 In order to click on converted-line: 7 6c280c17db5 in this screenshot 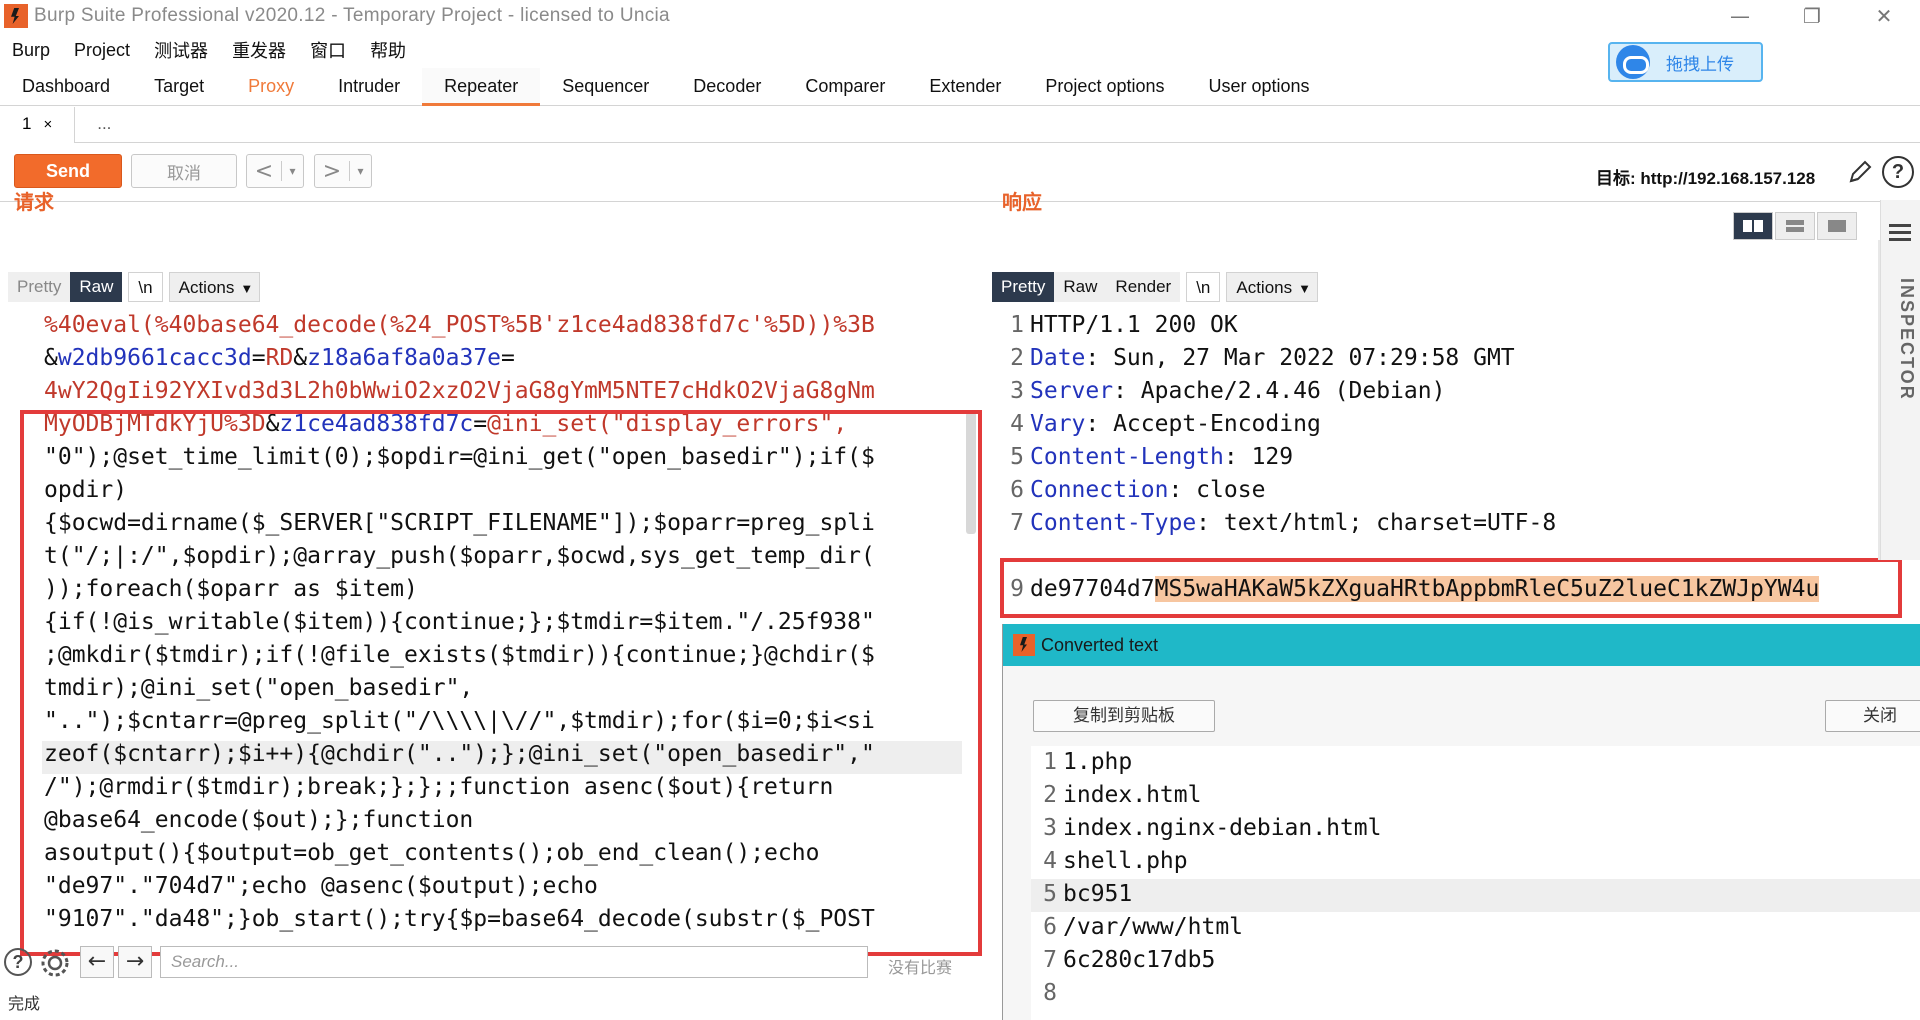, I will do `click(1208, 960)`.